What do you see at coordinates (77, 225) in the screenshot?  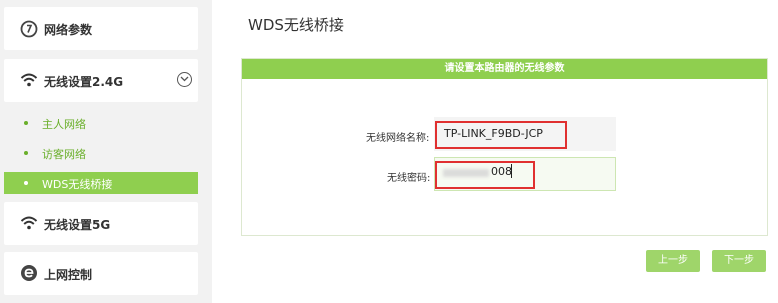 I see `sidebar-item-label: 无线设置5G` at bounding box center [77, 225].